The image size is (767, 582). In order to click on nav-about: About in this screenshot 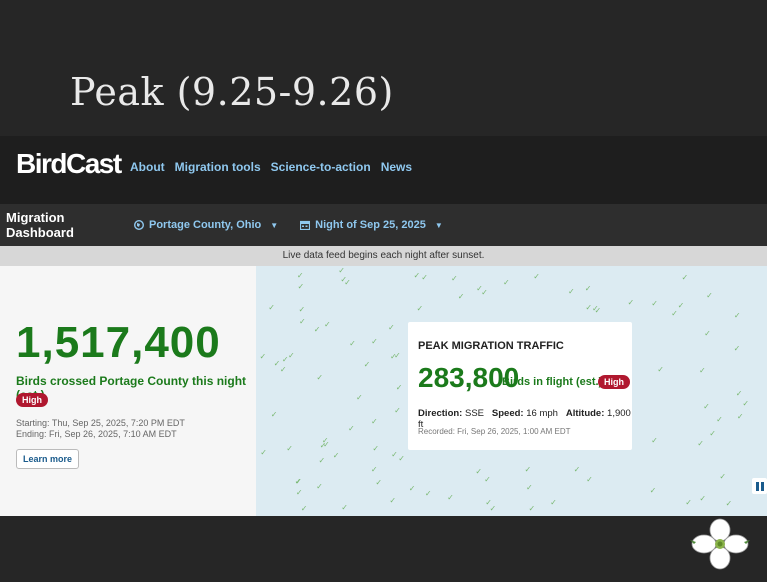, I will do `click(147, 167)`.